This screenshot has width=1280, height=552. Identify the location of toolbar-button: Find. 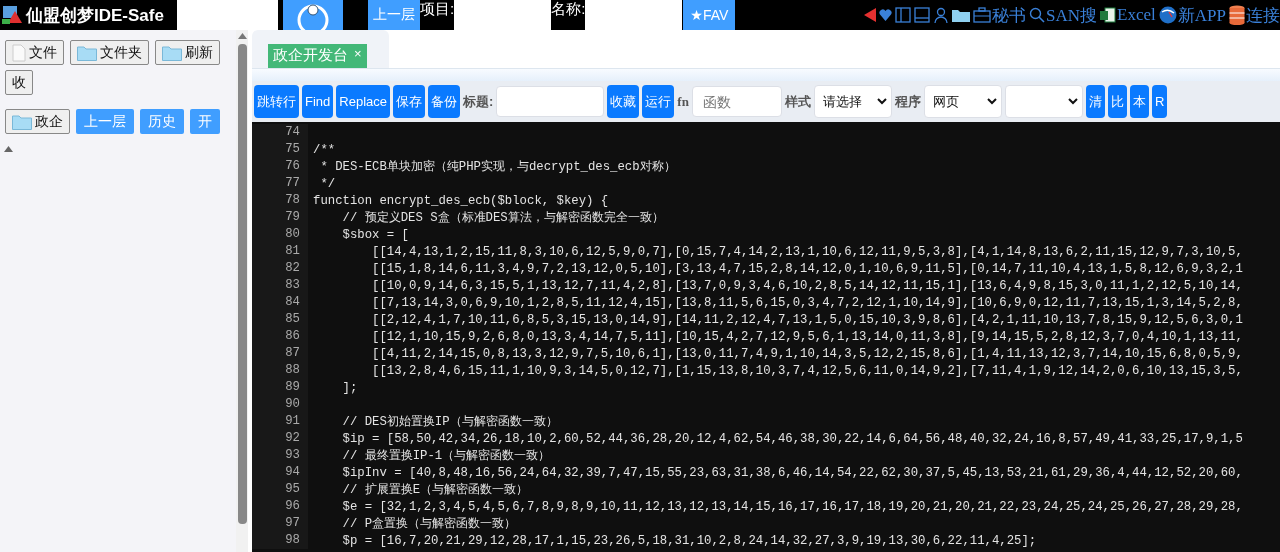
(318, 101).